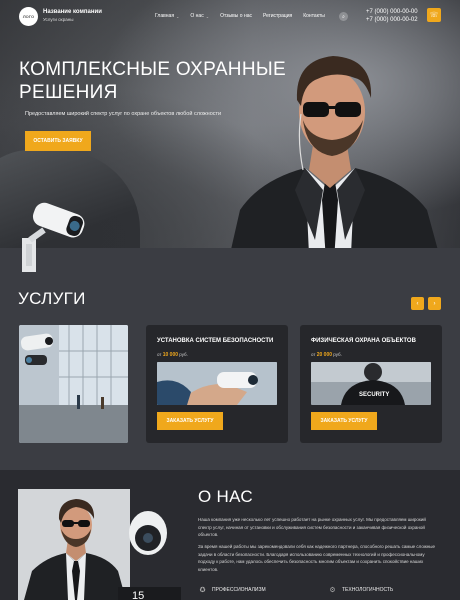 The width and height of the screenshot is (460, 600). I want to click on feature-professionalism: ✪ Профессионализм, so click(232, 589).